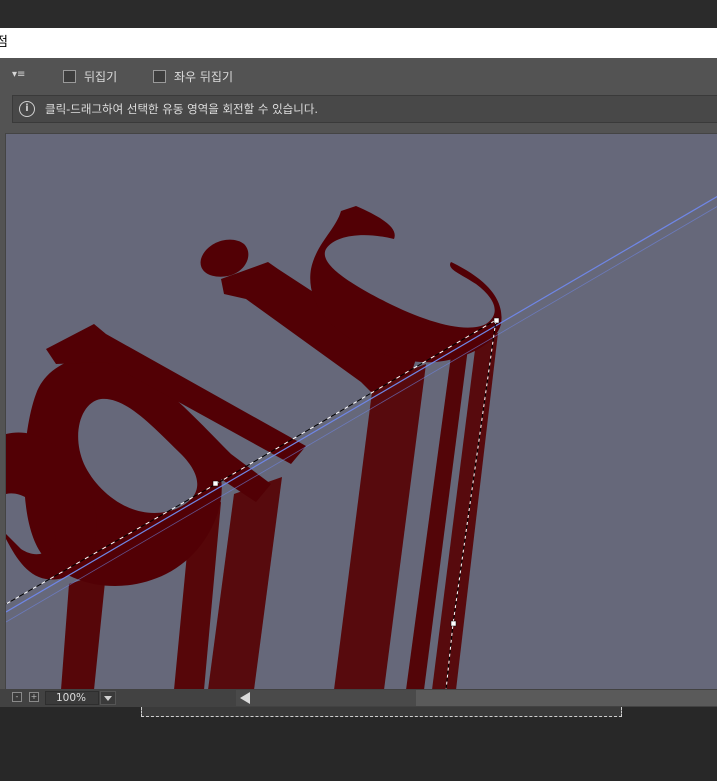 This screenshot has height=781, width=717. I want to click on flip-horizontal-checkbox: 좌우 뒤집기, so click(193, 76).